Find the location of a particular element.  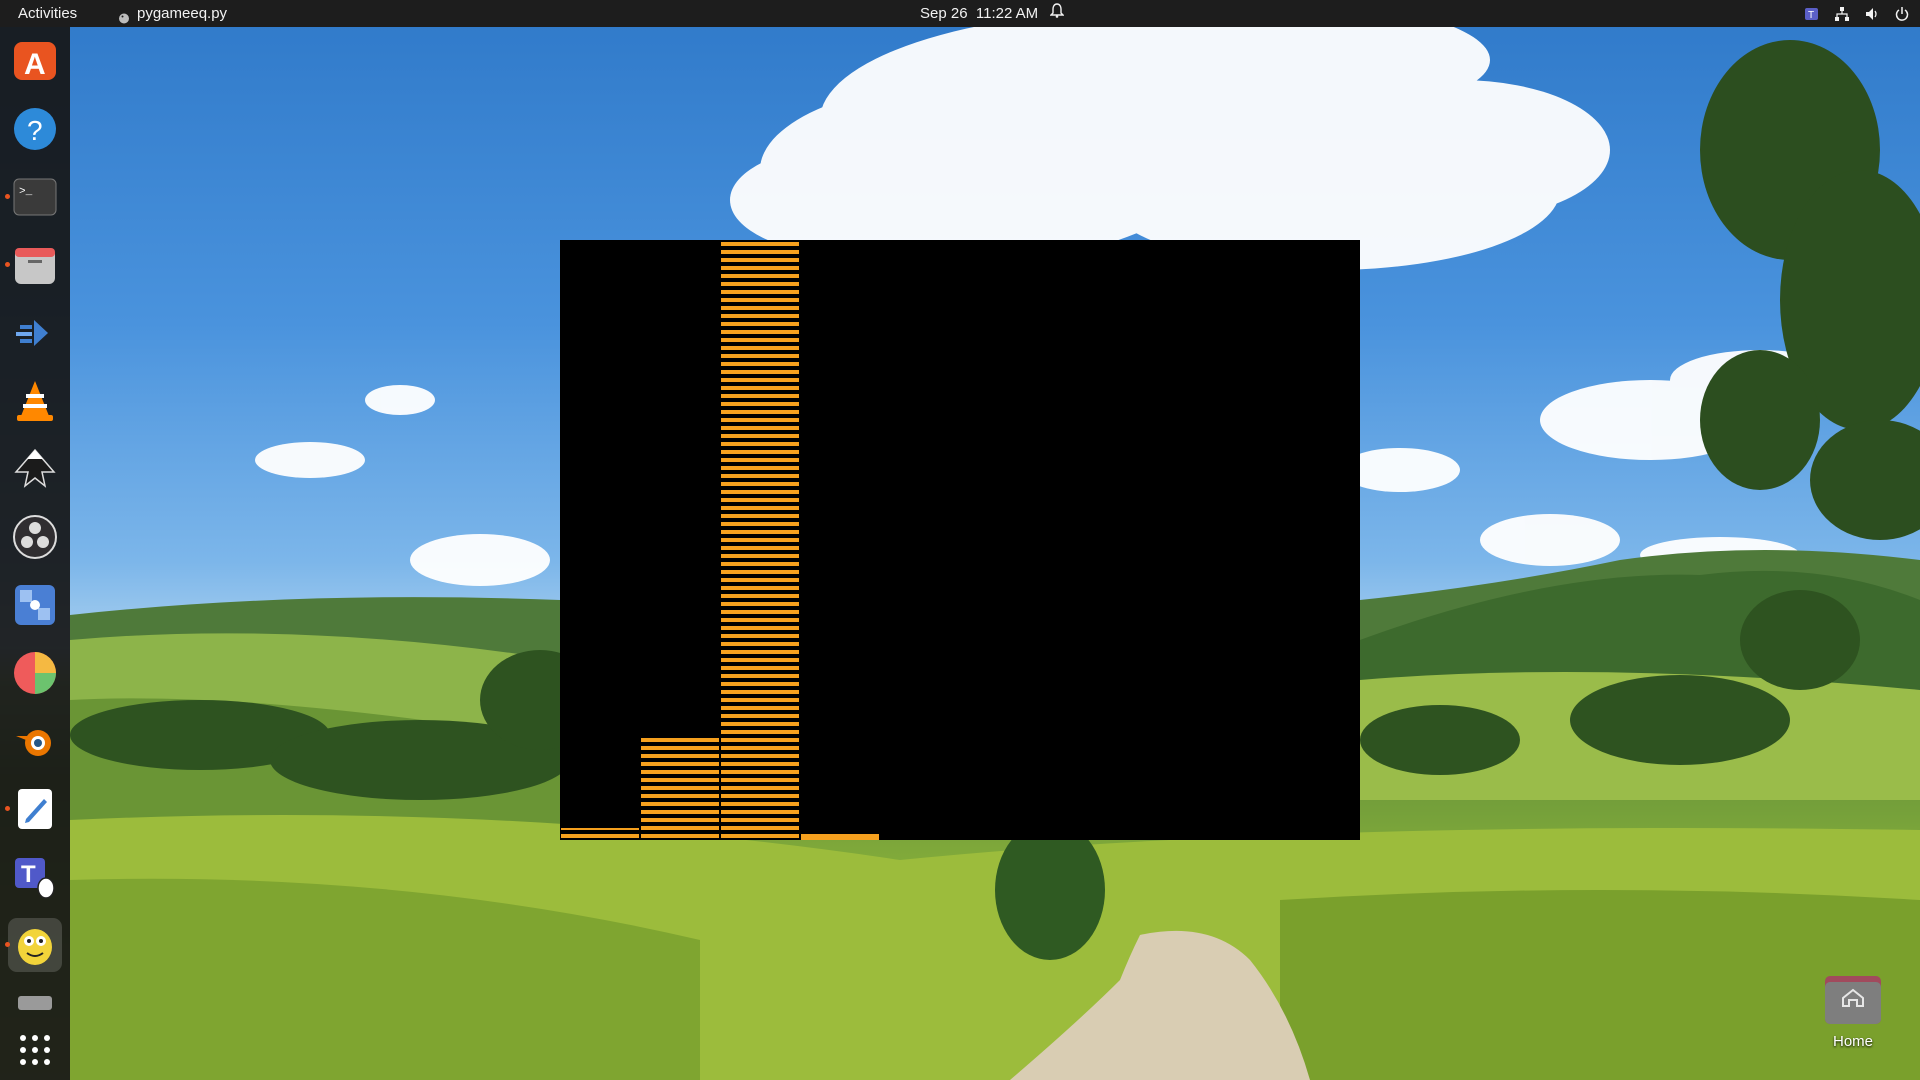

dock-text-editor is located at coordinates (33, 809).